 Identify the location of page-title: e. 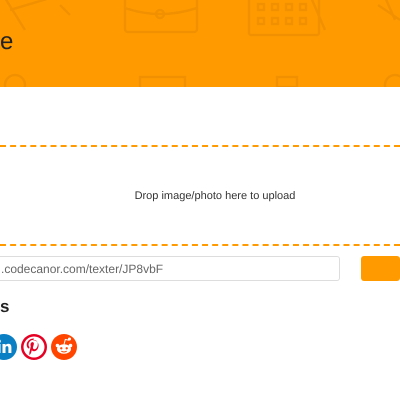
(7, 42).